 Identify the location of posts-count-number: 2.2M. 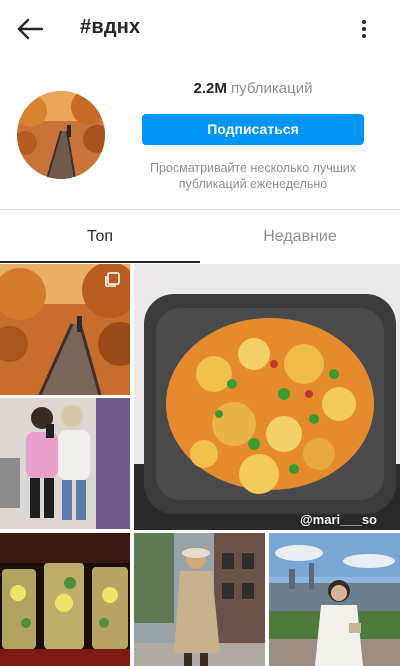
(210, 88).